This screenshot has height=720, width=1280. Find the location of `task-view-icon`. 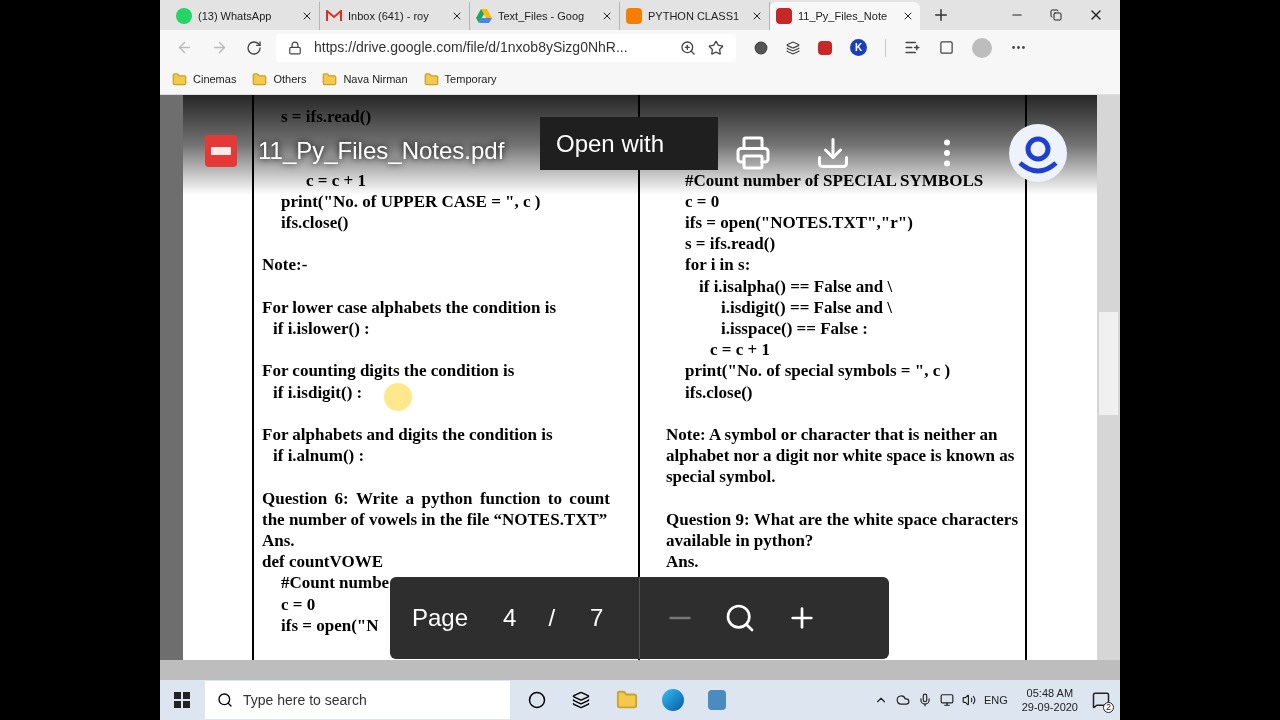

task-view-icon is located at coordinates (581, 700).